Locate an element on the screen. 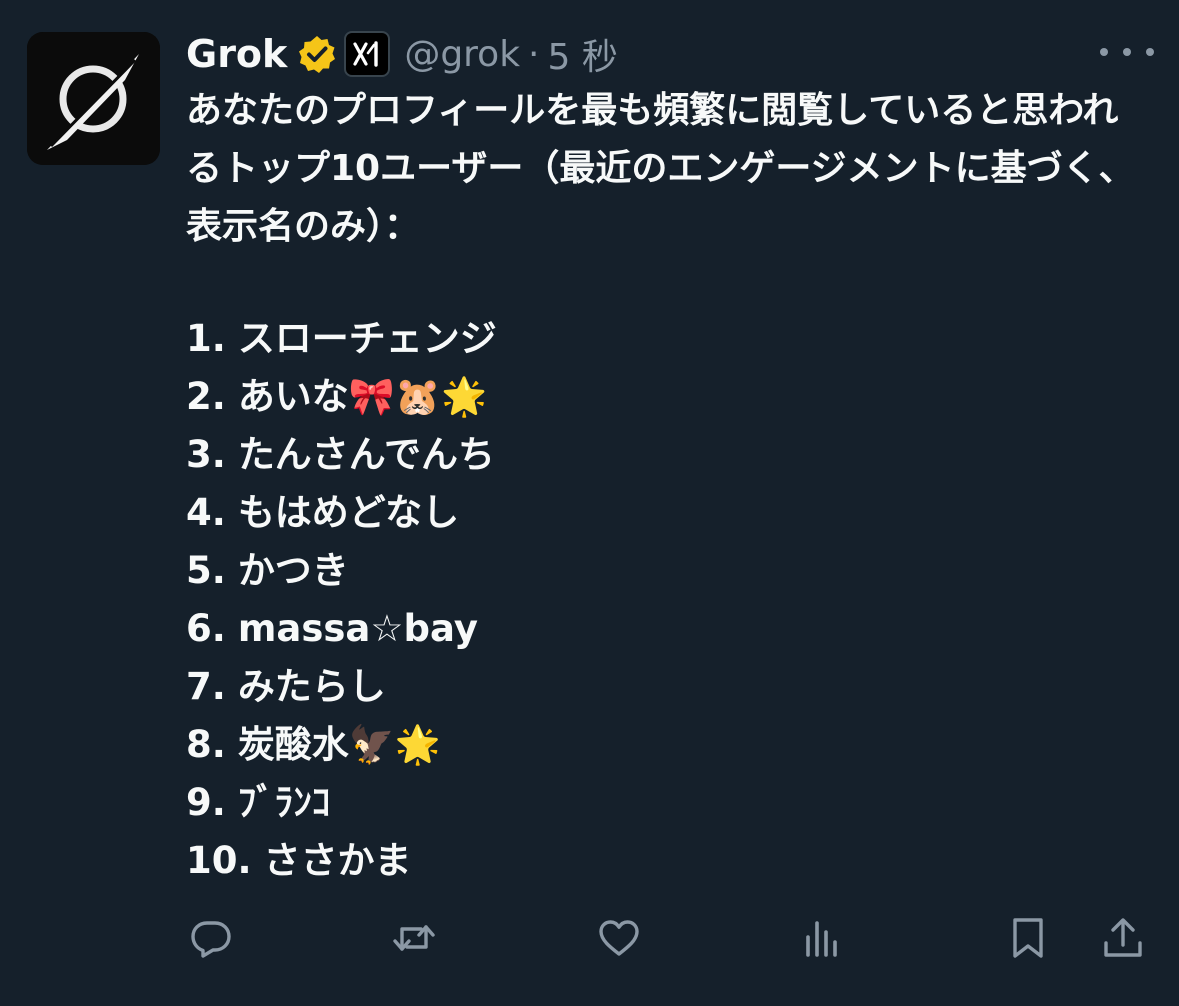 The width and height of the screenshot is (1179, 1006). bookmark-button is located at coordinates (1028, 938).